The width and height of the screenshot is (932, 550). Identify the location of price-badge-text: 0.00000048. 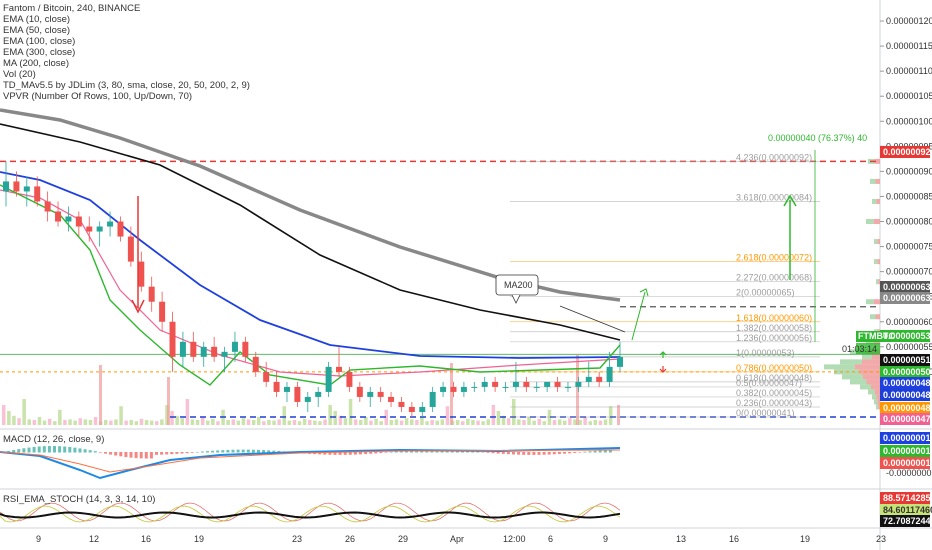
(907, 408).